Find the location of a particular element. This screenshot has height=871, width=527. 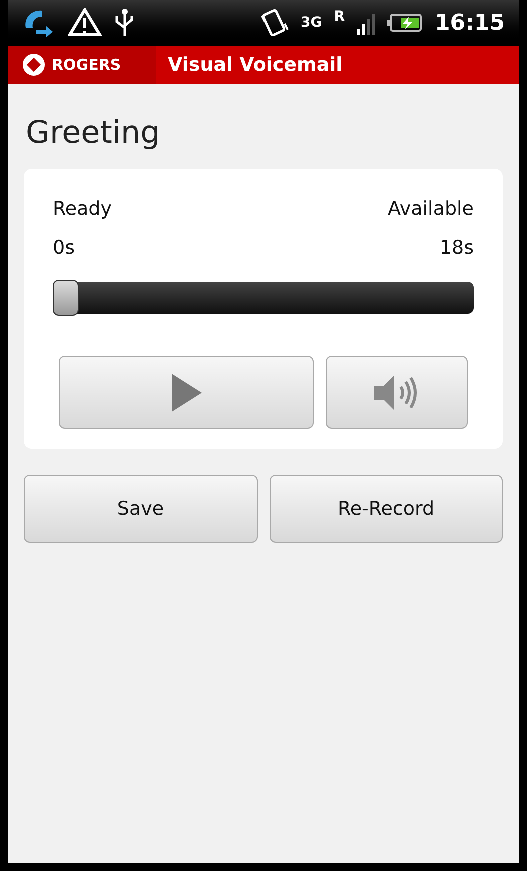

logo: ROGERS is located at coordinates (82, 65).